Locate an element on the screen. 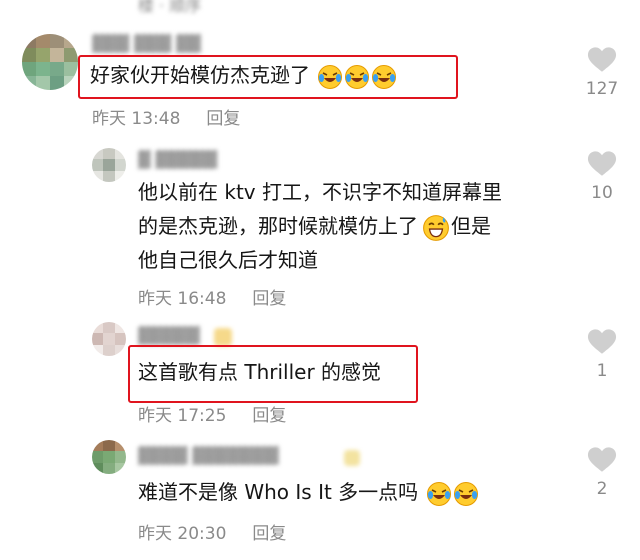  timestamp: 昨天 13:48 is located at coordinates (136, 119).